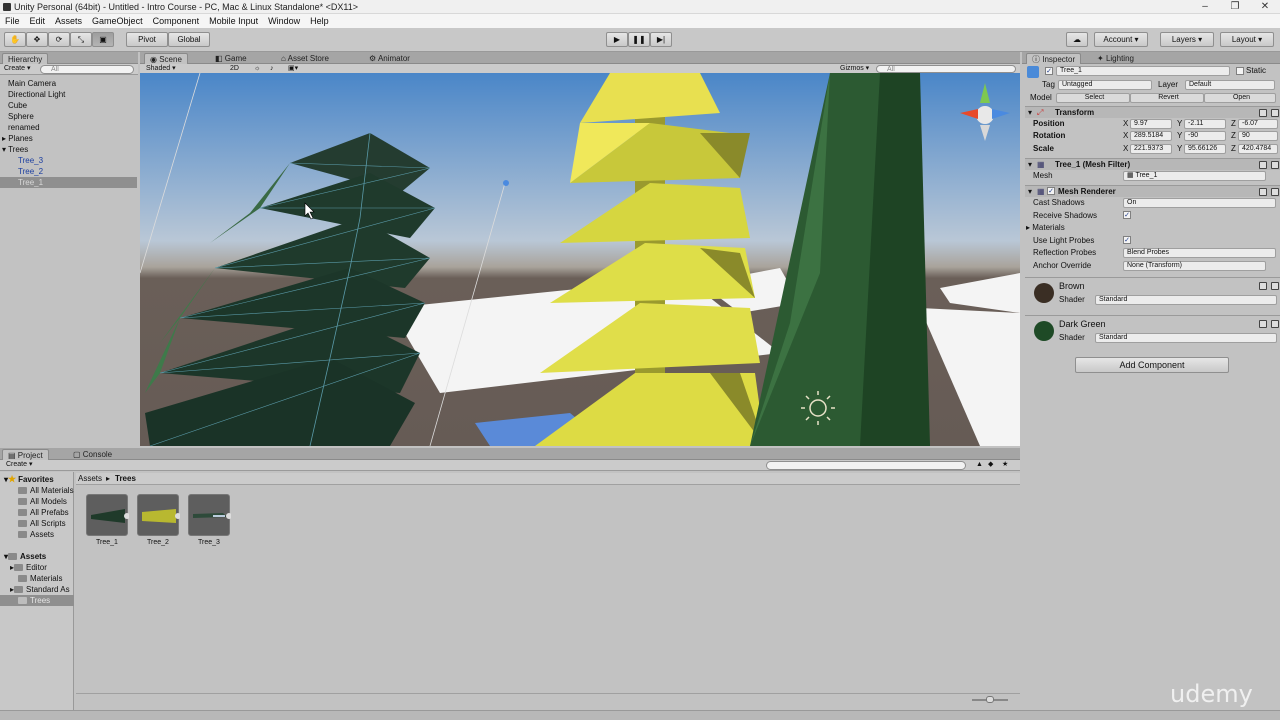 This screenshot has height=720, width=1280. Describe the element at coordinates (29, 479) in the screenshot. I see `favorites-header: ▾★ Favorites` at that location.